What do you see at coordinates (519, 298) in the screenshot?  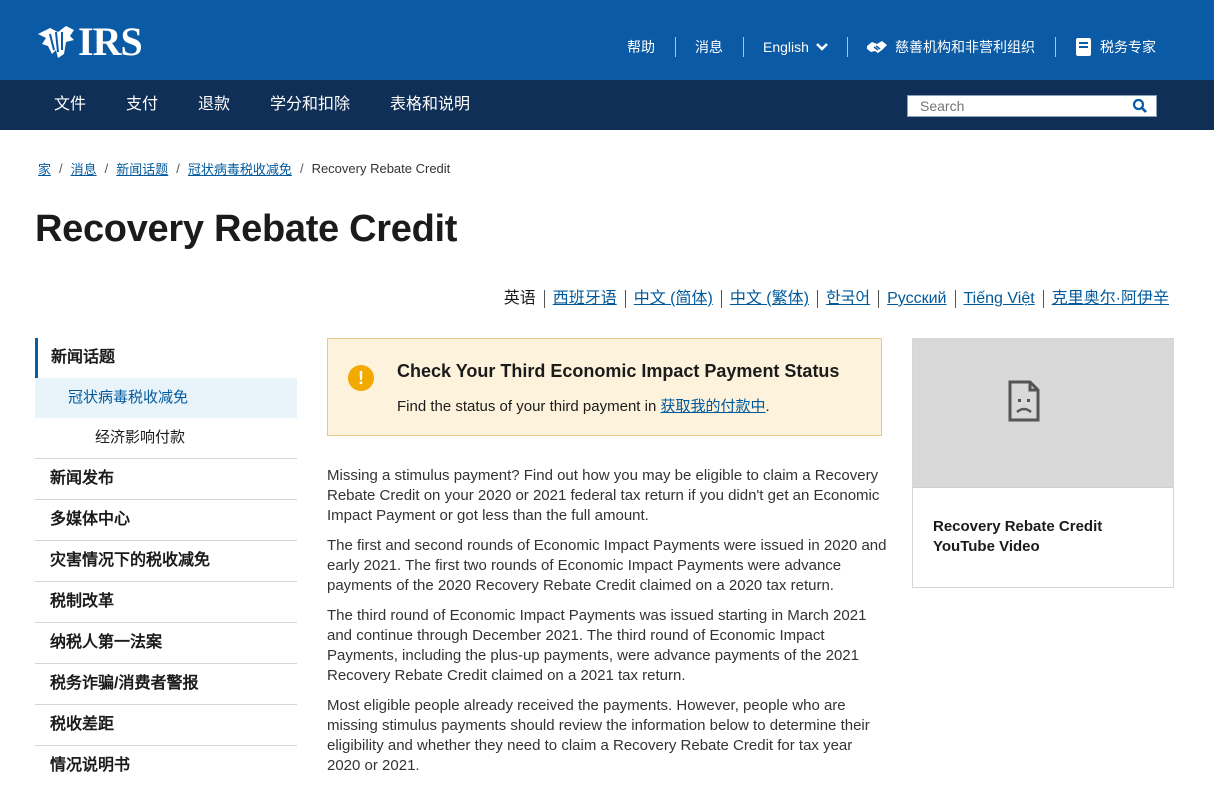 I see `lang-current: 英语` at bounding box center [519, 298].